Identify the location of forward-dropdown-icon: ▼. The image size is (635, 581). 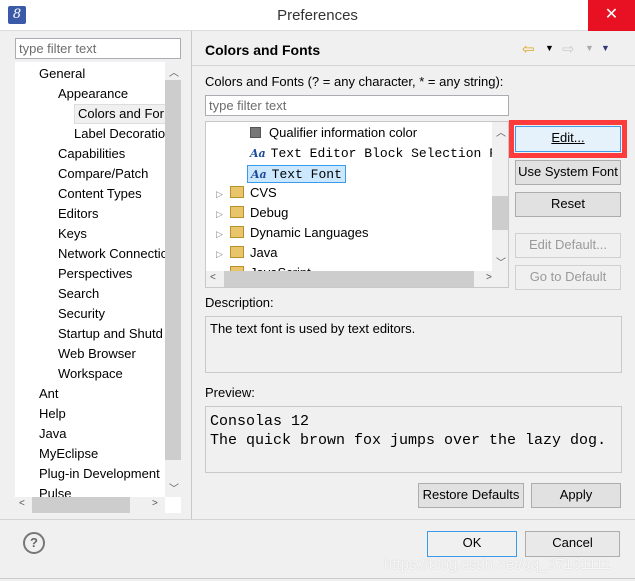
(589, 48).